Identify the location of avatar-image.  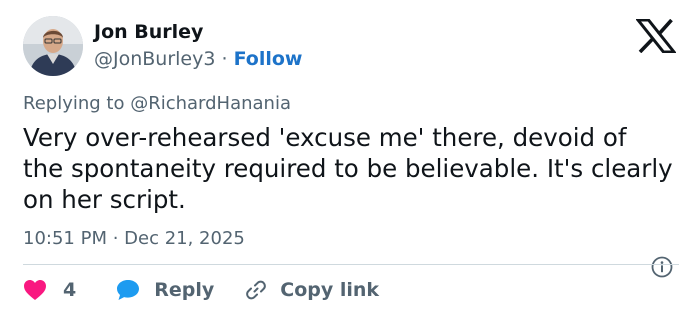
(53, 46).